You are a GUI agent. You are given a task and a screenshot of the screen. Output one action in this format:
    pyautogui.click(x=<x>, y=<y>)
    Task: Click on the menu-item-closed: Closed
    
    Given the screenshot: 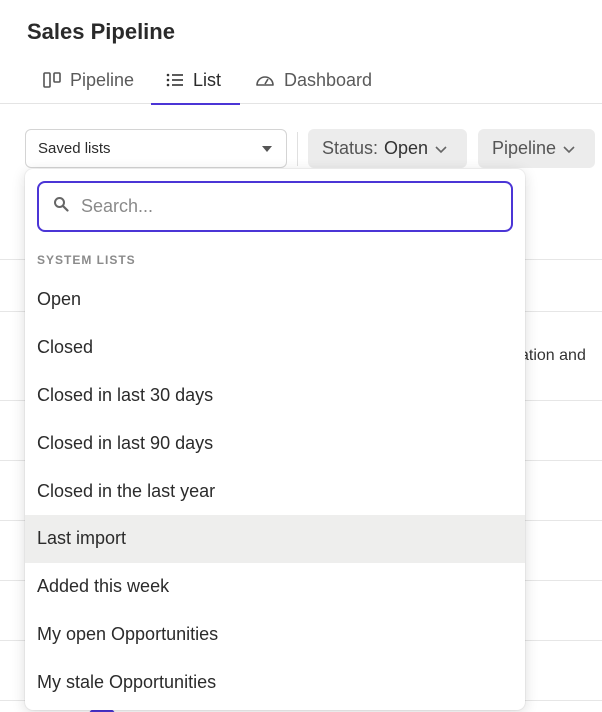 What is the action you would take?
    pyautogui.click(x=275, y=348)
    